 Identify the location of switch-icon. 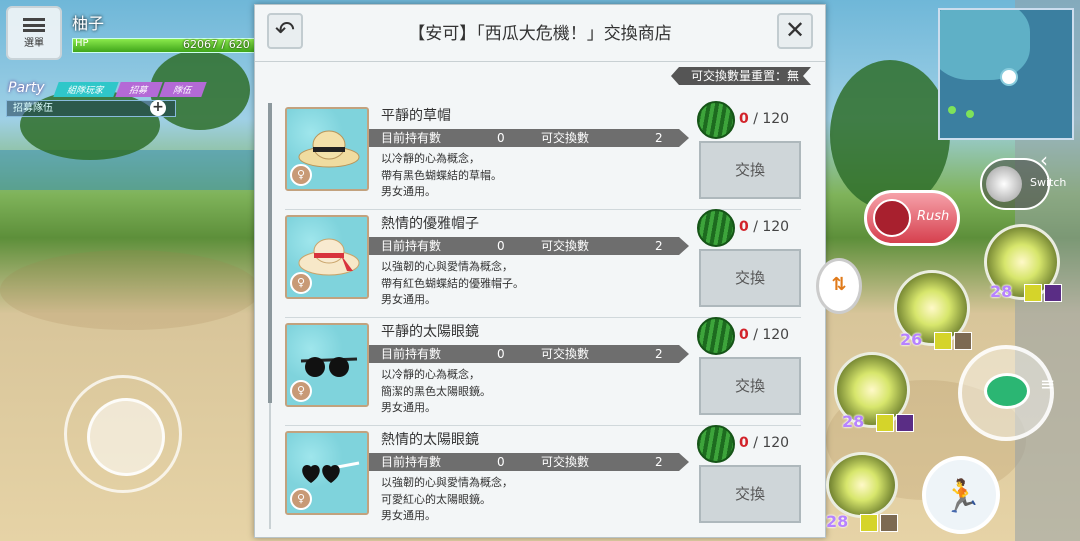
(1004, 184).